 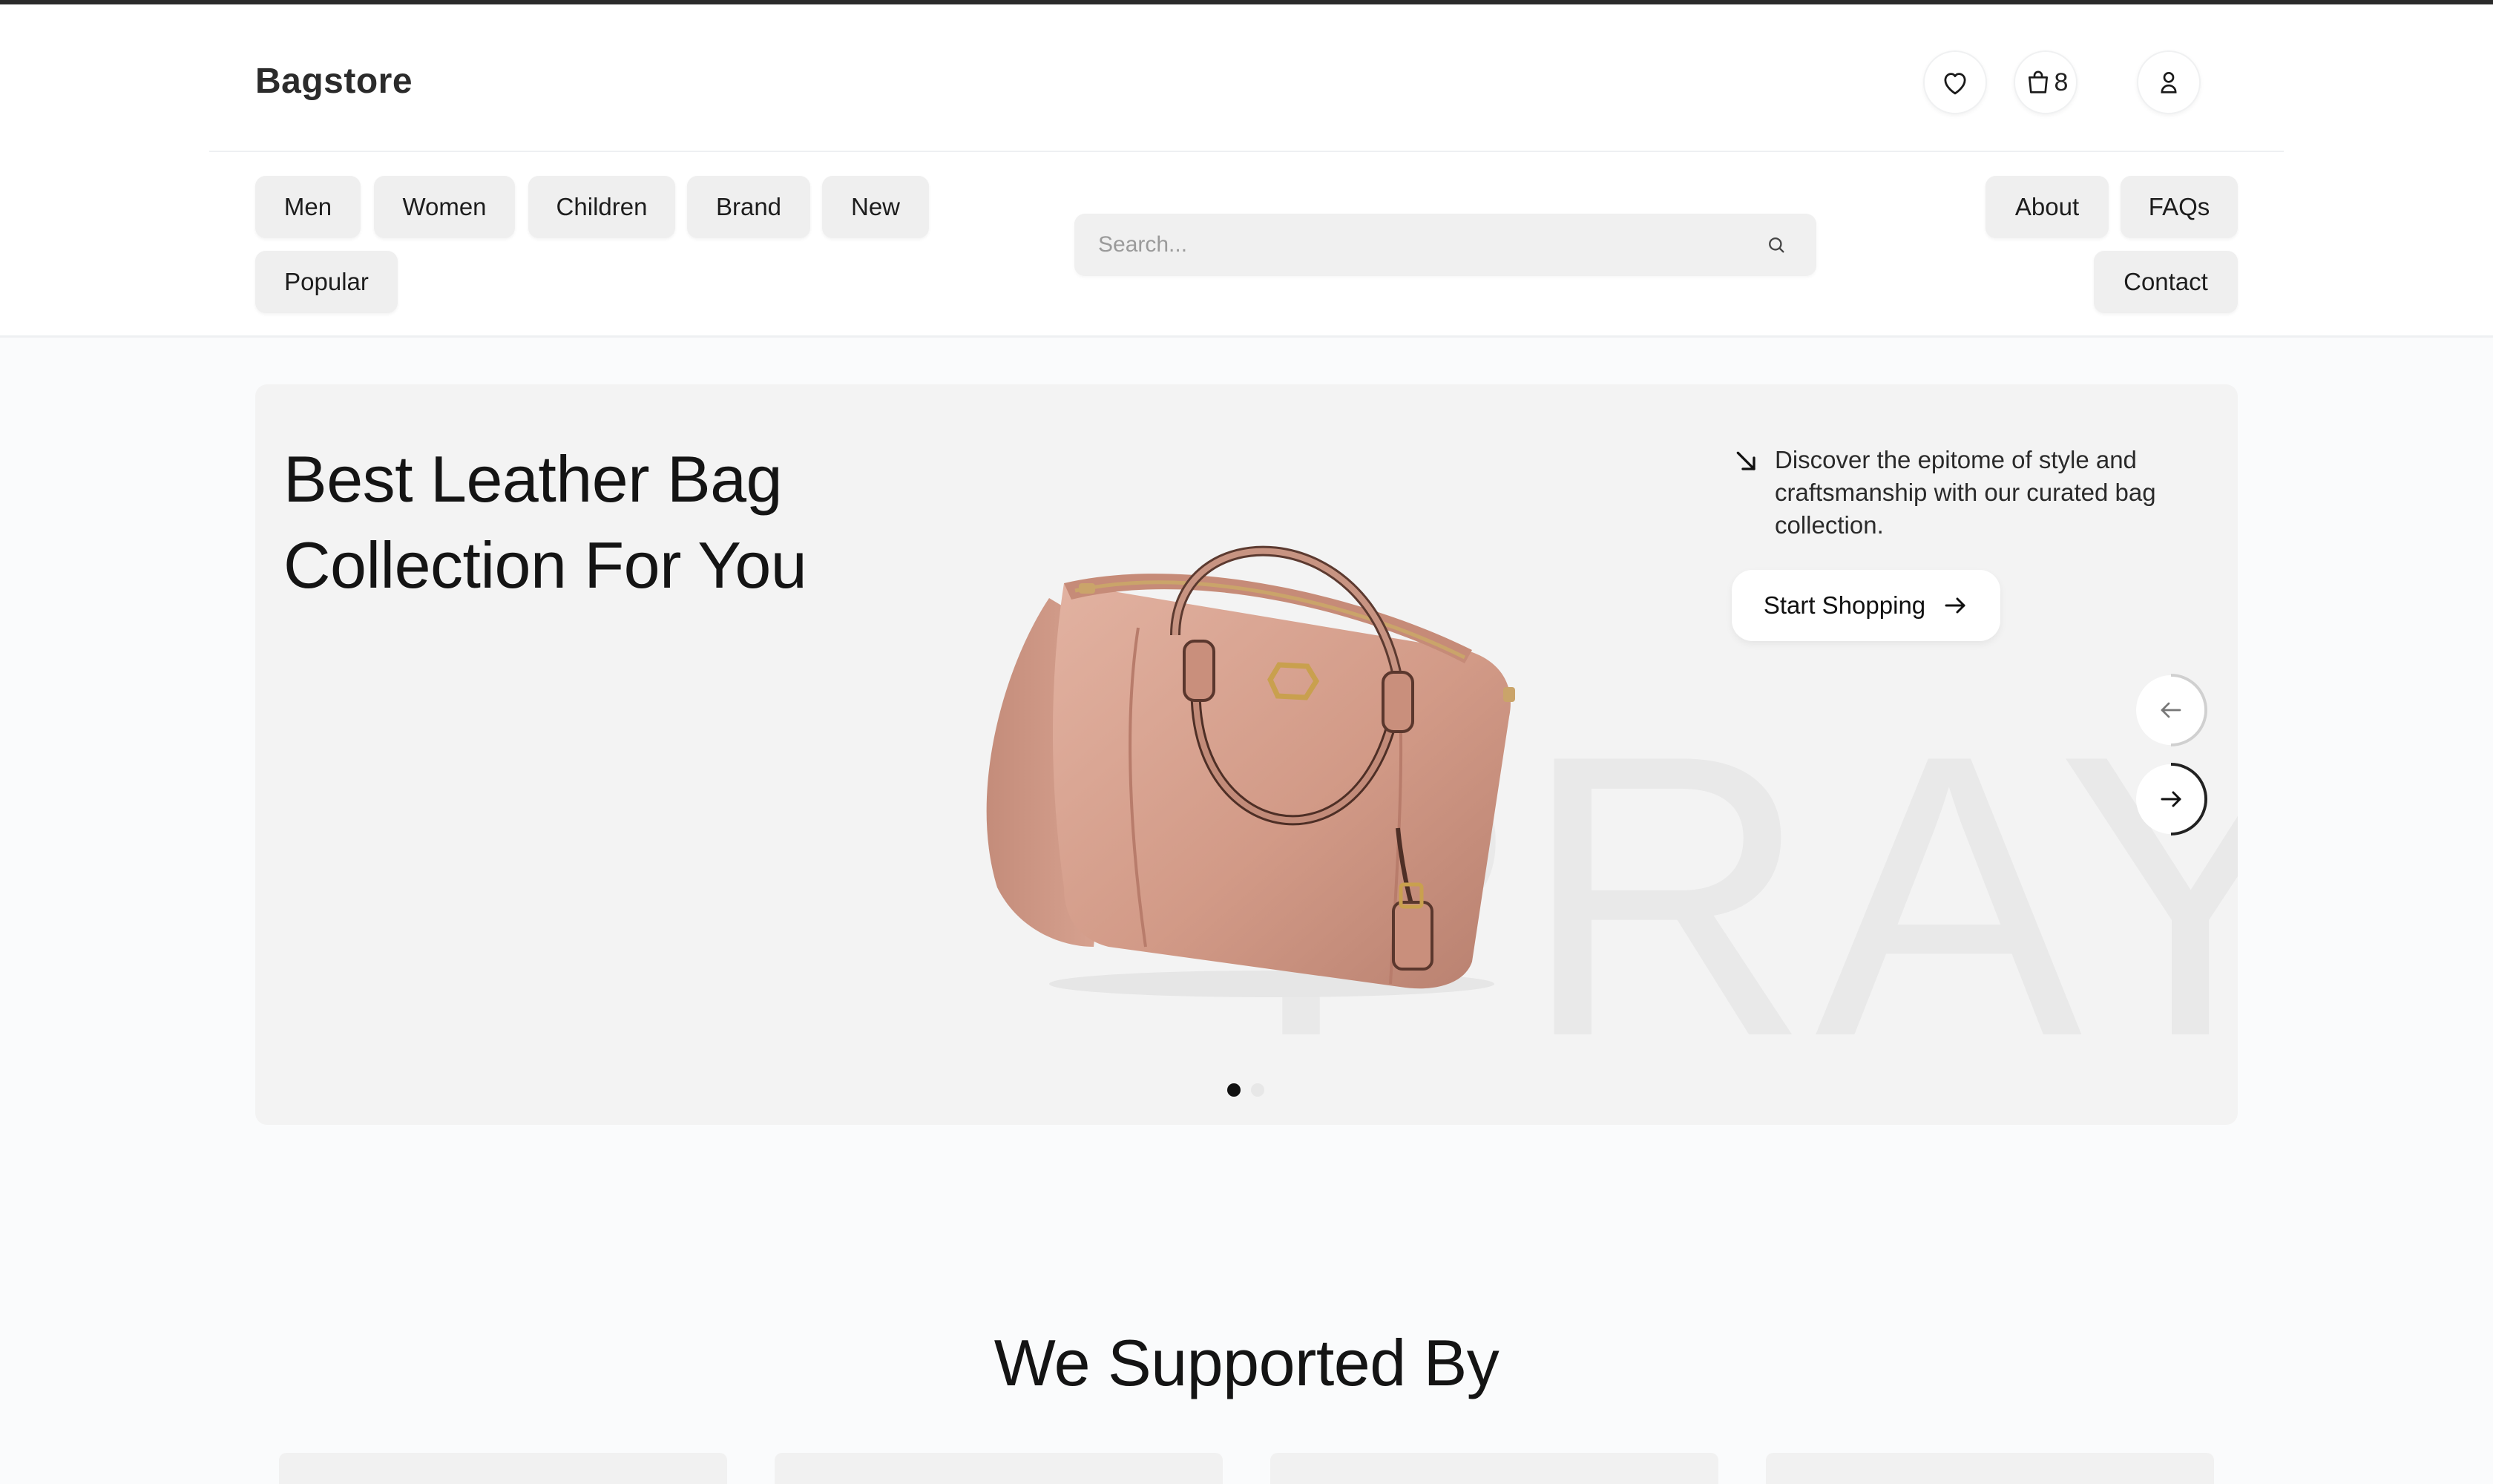 I want to click on heart-icon, so click(x=1955, y=84).